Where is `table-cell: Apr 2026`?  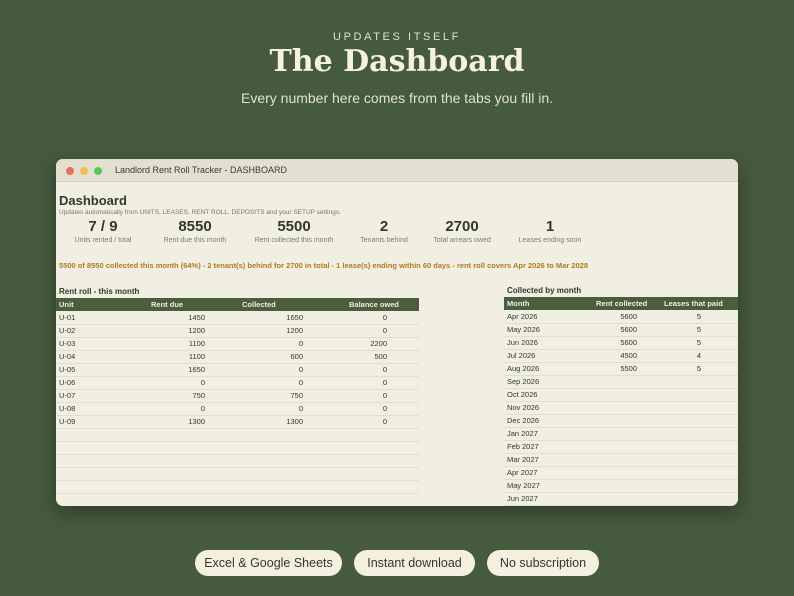
table-cell: Apr 2026 is located at coordinates (522, 316).